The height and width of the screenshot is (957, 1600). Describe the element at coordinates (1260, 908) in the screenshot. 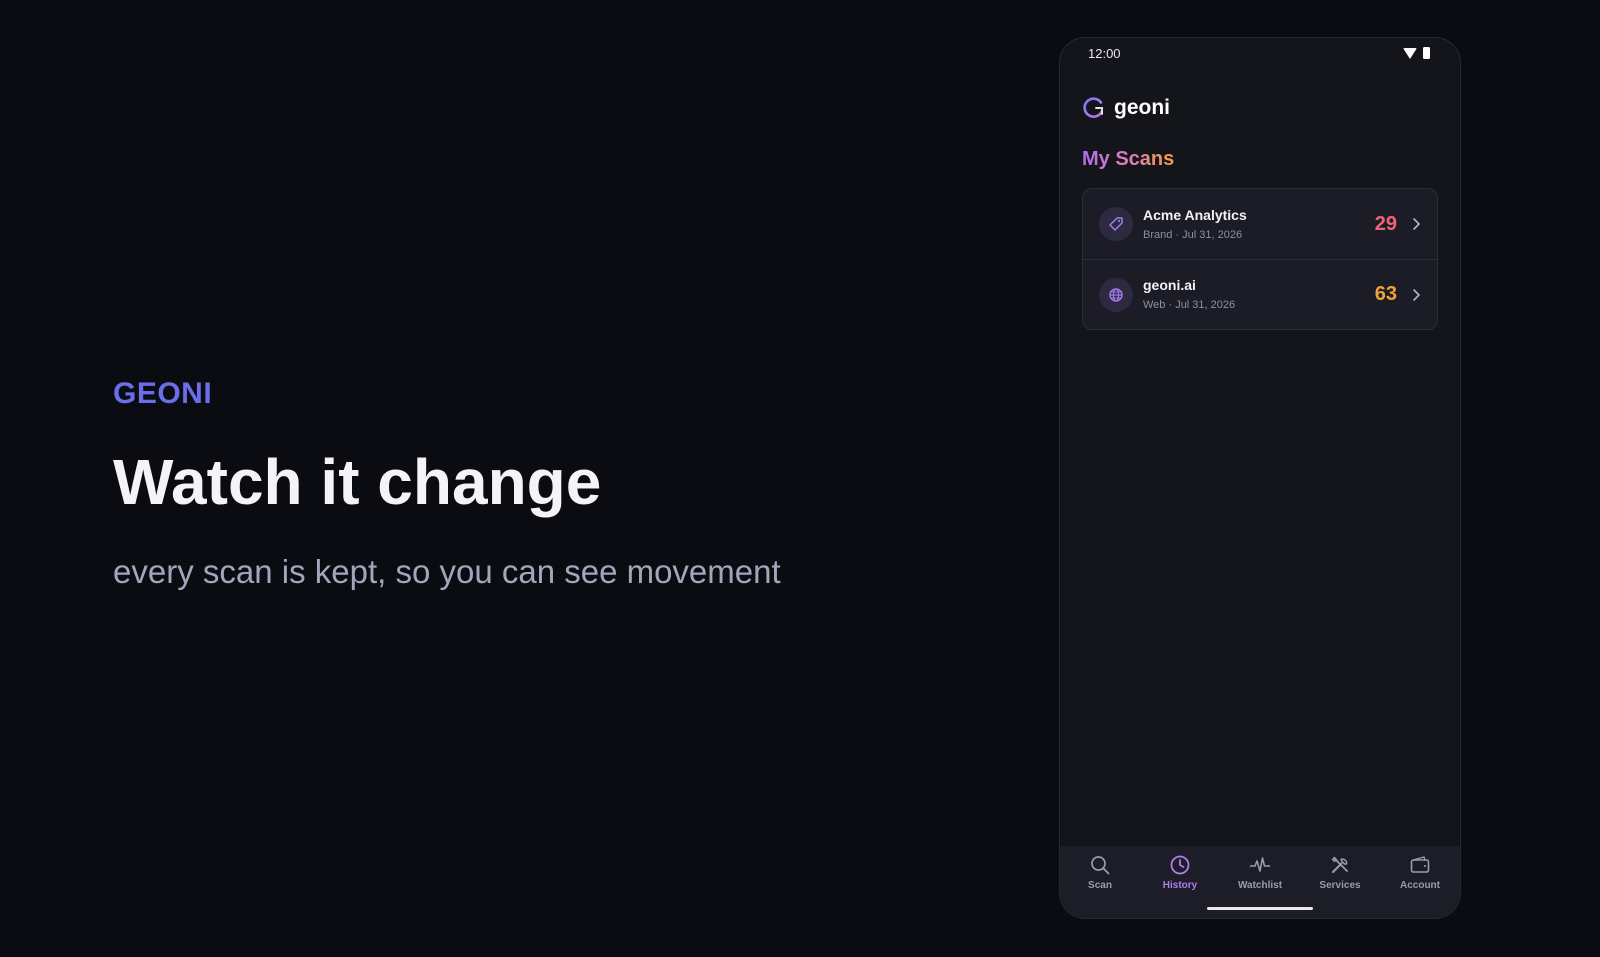

I see `home-indicator` at that location.